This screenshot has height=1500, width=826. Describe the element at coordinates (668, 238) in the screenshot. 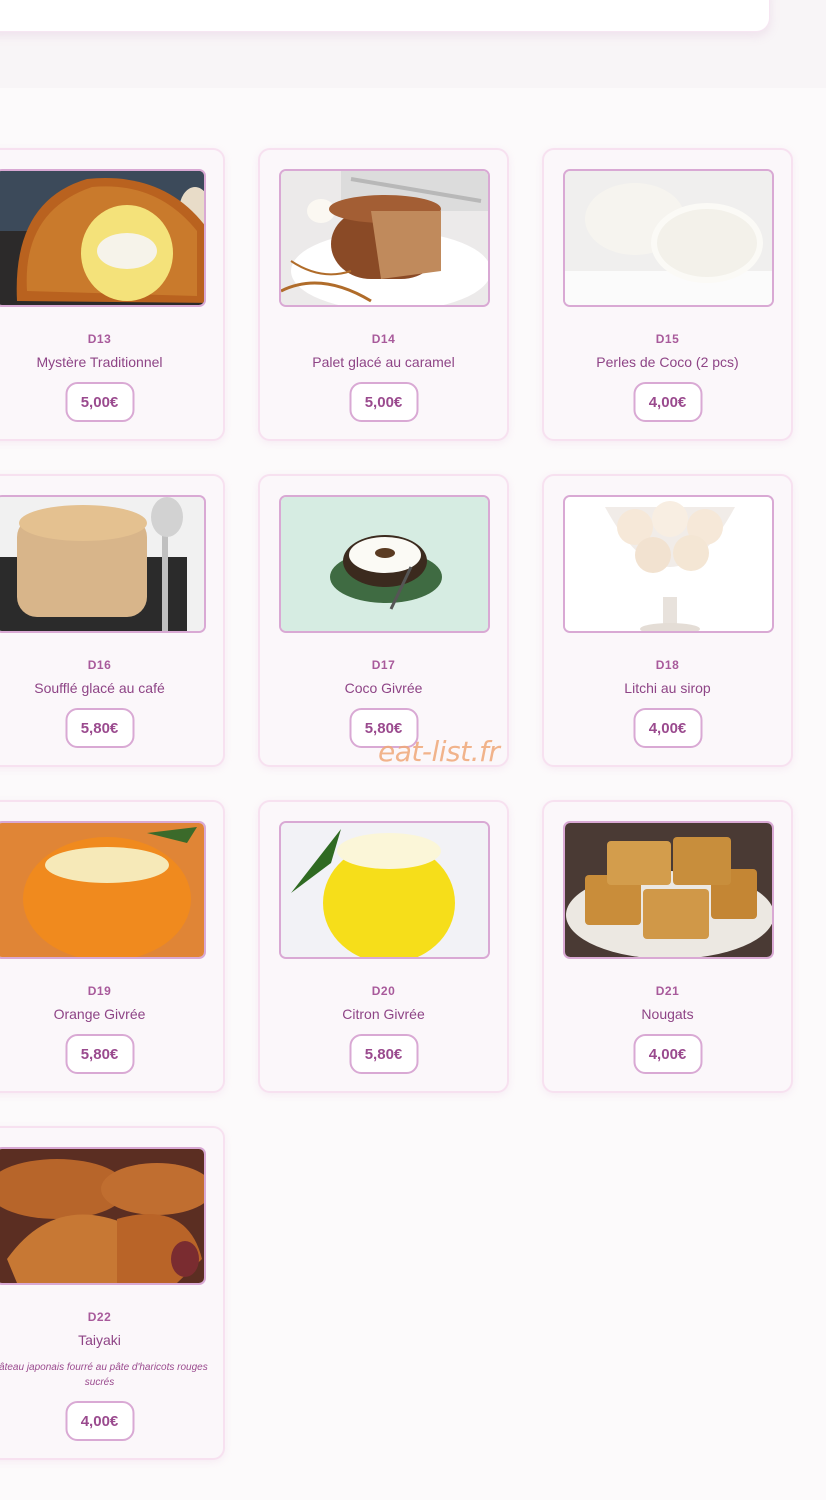

I see `coconut-pearls-image` at that location.